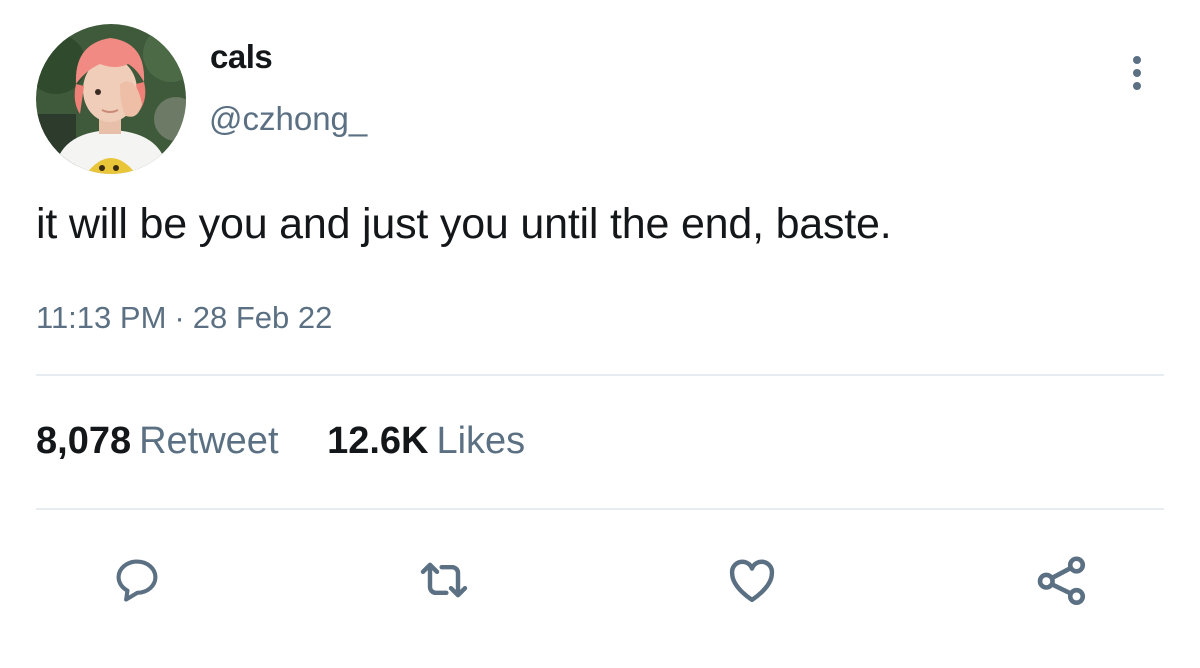  I want to click on retweet-button, so click(444, 580).